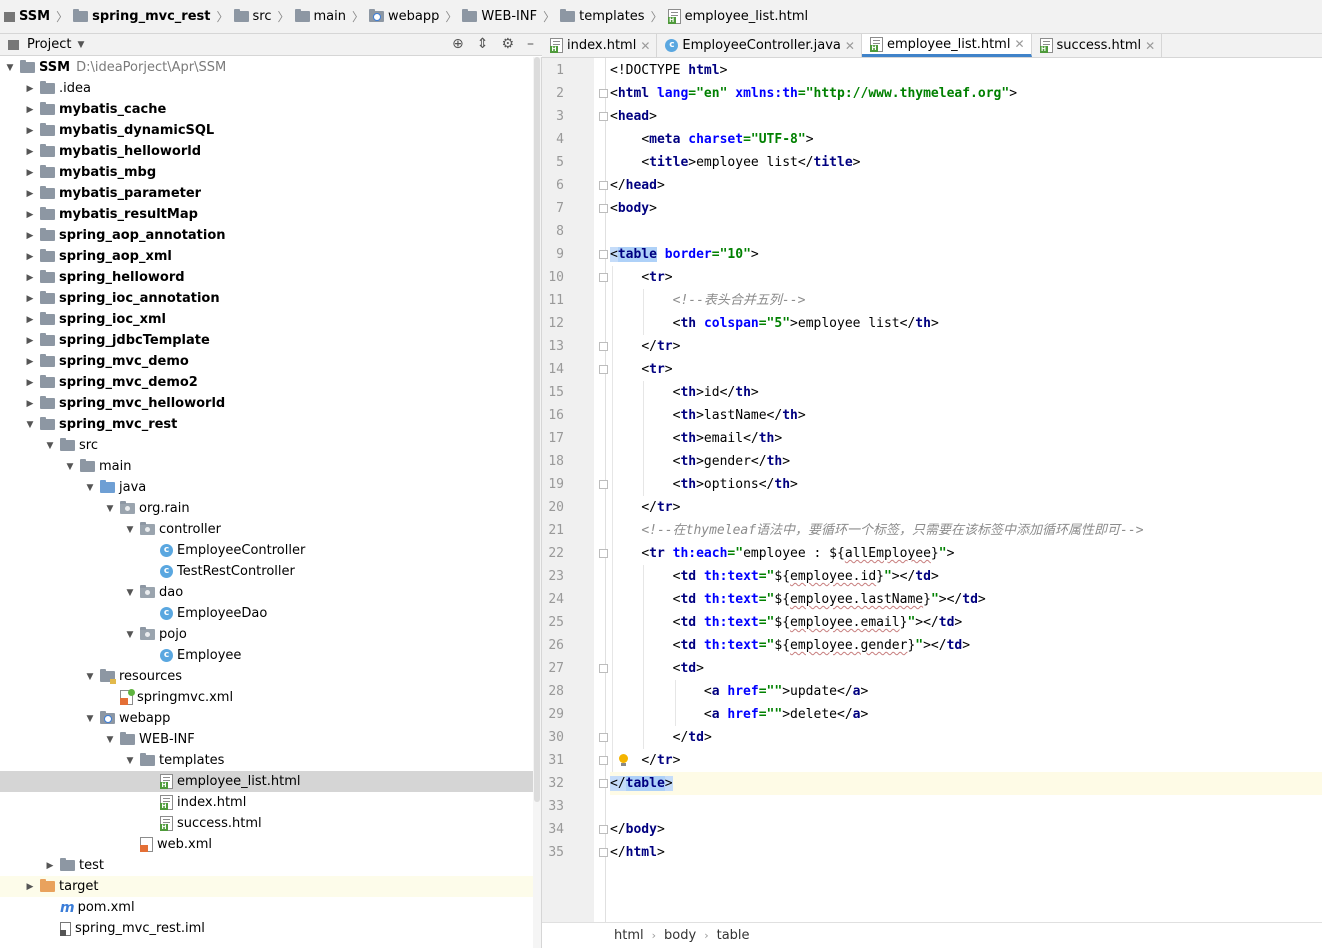  Describe the element at coordinates (270, 613) in the screenshot. I see `tree-item: c EmployeeDao` at that location.